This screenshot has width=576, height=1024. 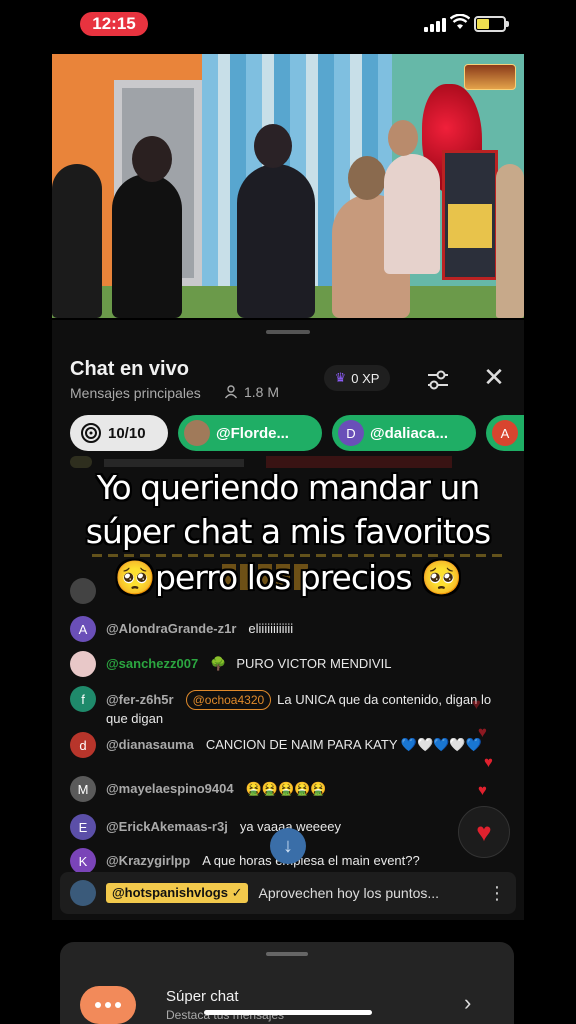 What do you see at coordinates (167, 826) in the screenshot?
I see `message-author: @ErickAkemaas-r3j` at bounding box center [167, 826].